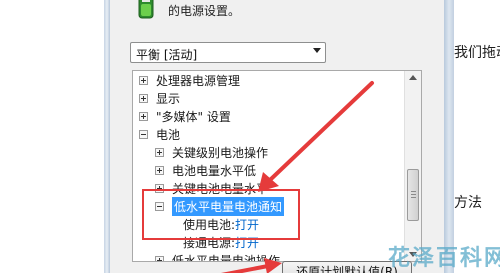  What do you see at coordinates (209, 224) in the screenshot?
I see `setting-label: 使用电池:` at bounding box center [209, 224].